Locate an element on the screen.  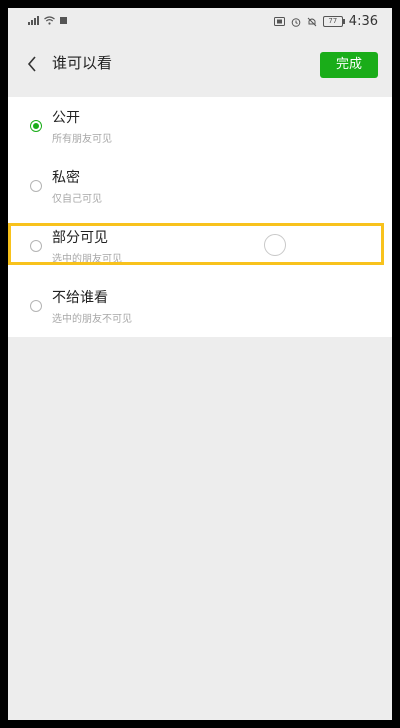
option-description: 选中的朋友不可见 is located at coordinates (92, 319).